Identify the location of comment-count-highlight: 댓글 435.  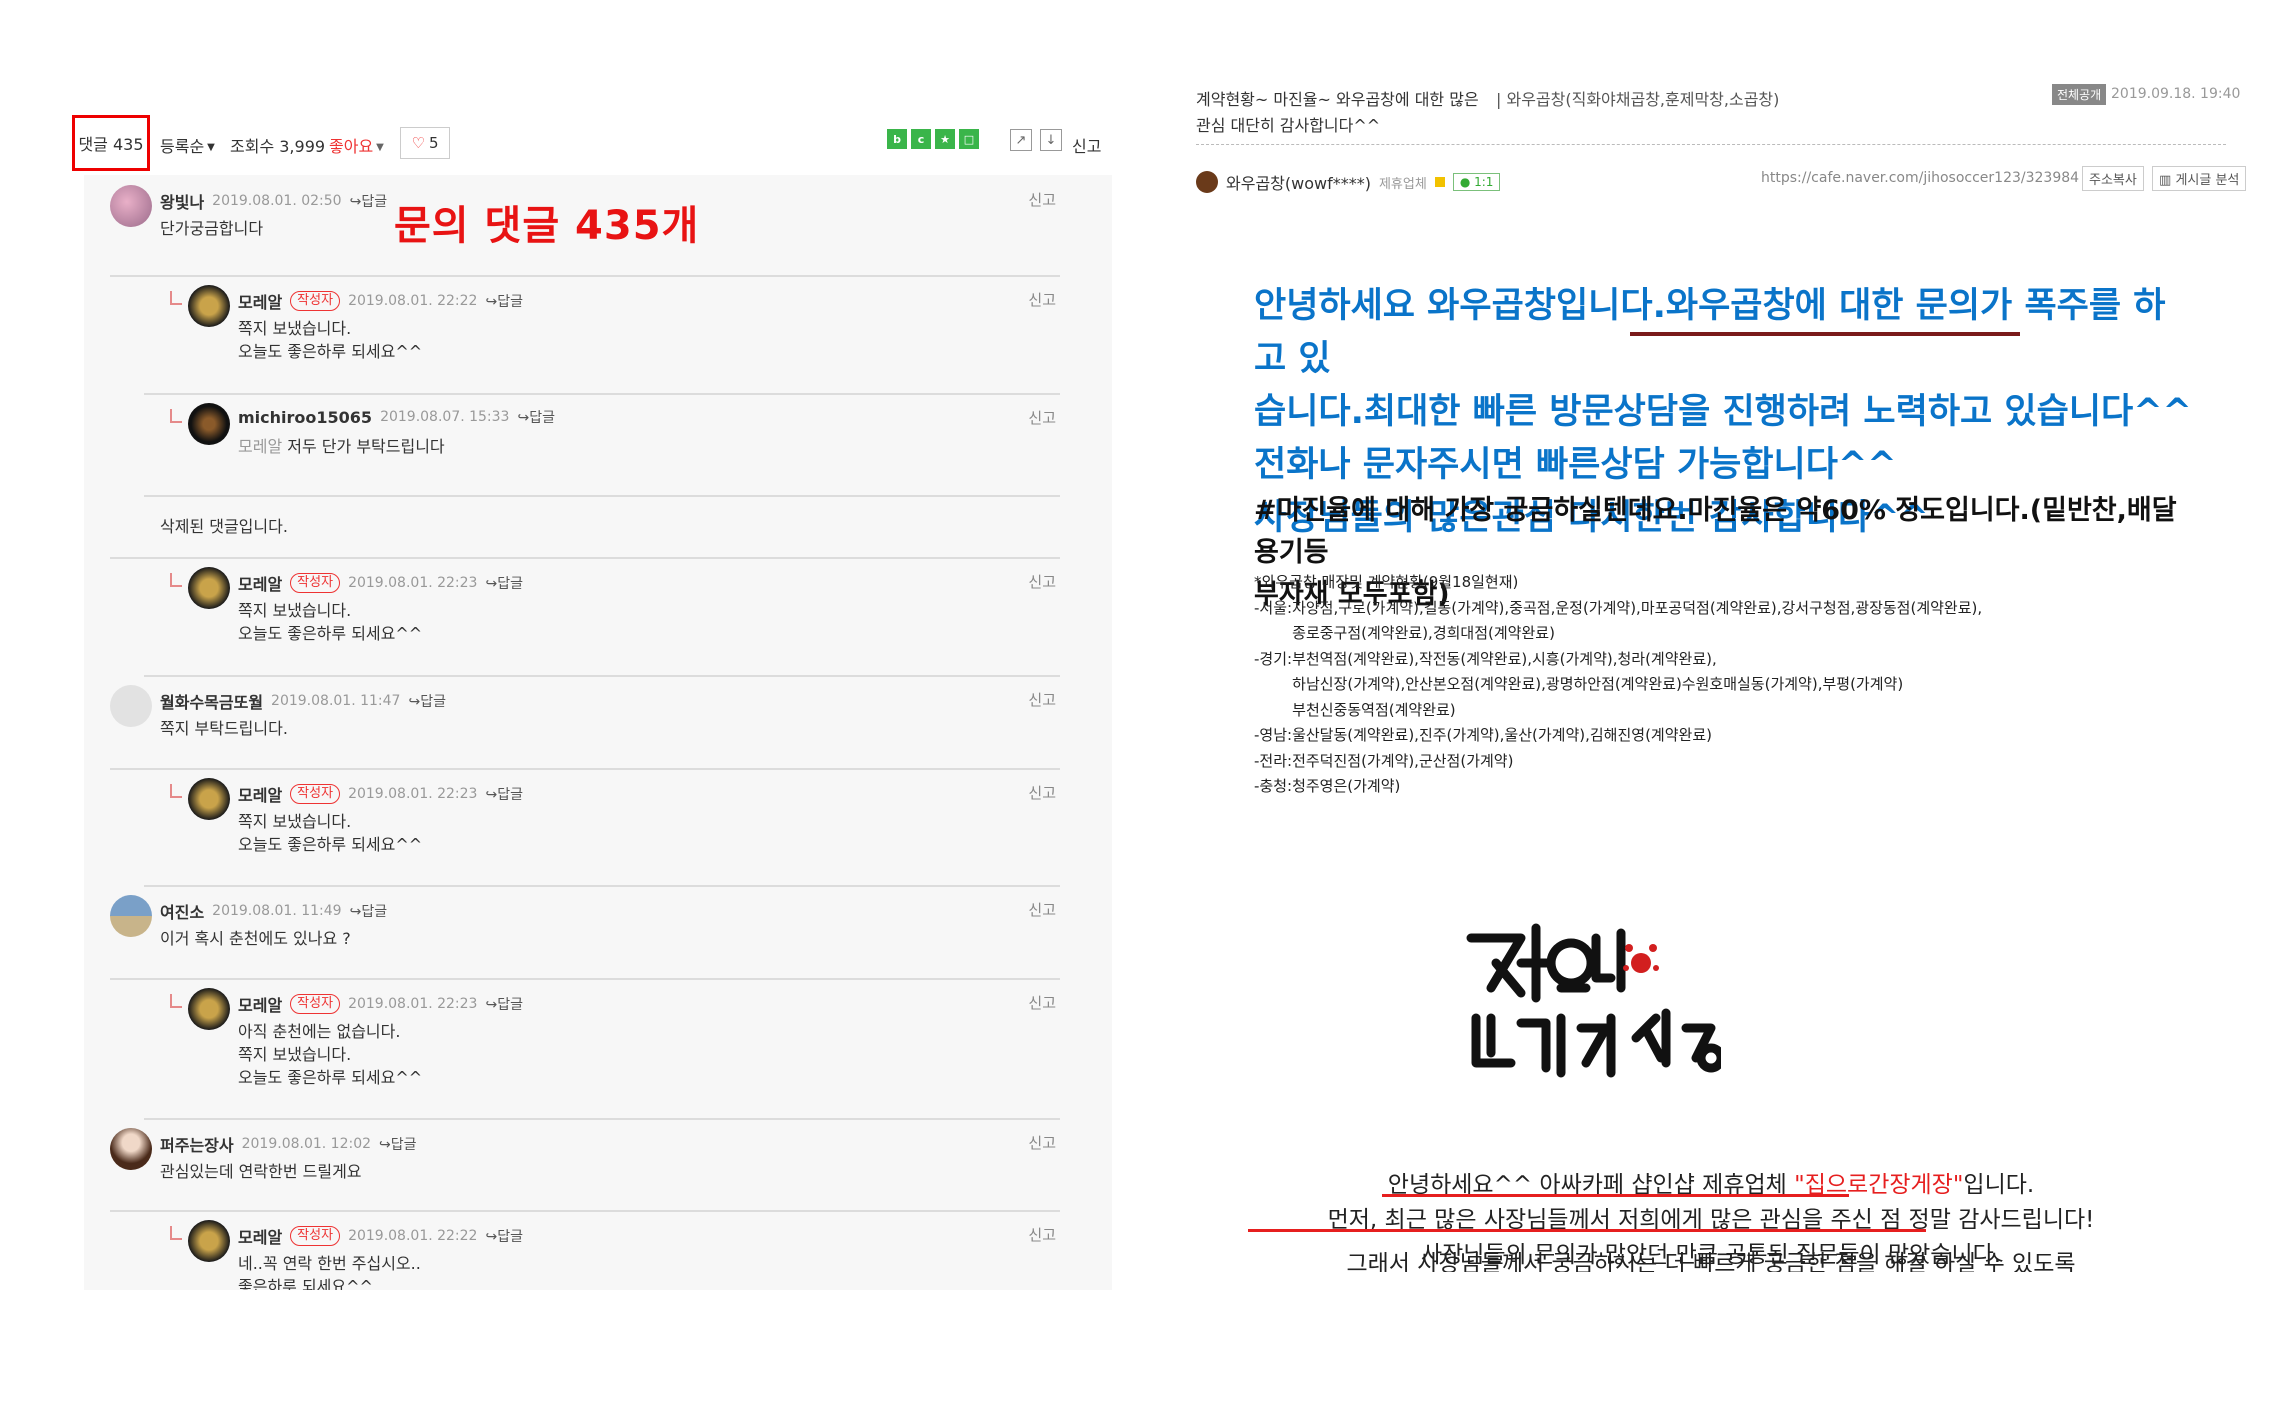
(111, 143).